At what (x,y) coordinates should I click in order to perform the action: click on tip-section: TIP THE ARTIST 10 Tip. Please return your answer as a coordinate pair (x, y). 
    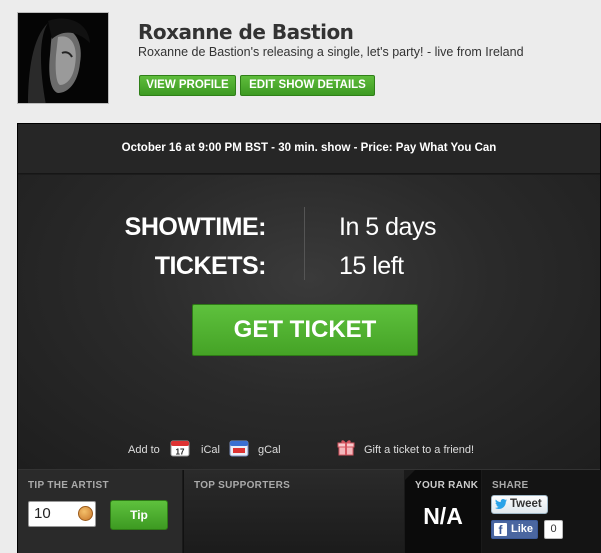
    Looking at the image, I should click on (100, 511).